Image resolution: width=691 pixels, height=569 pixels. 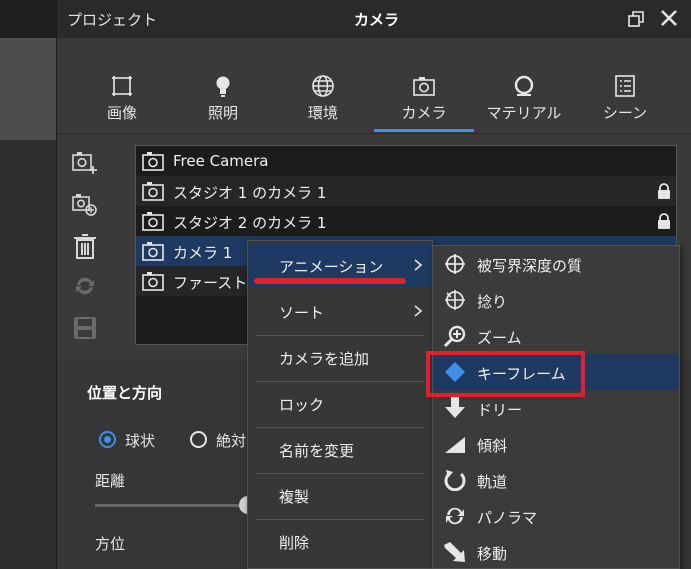 I want to click on distance-label: 距離, so click(x=110, y=481).